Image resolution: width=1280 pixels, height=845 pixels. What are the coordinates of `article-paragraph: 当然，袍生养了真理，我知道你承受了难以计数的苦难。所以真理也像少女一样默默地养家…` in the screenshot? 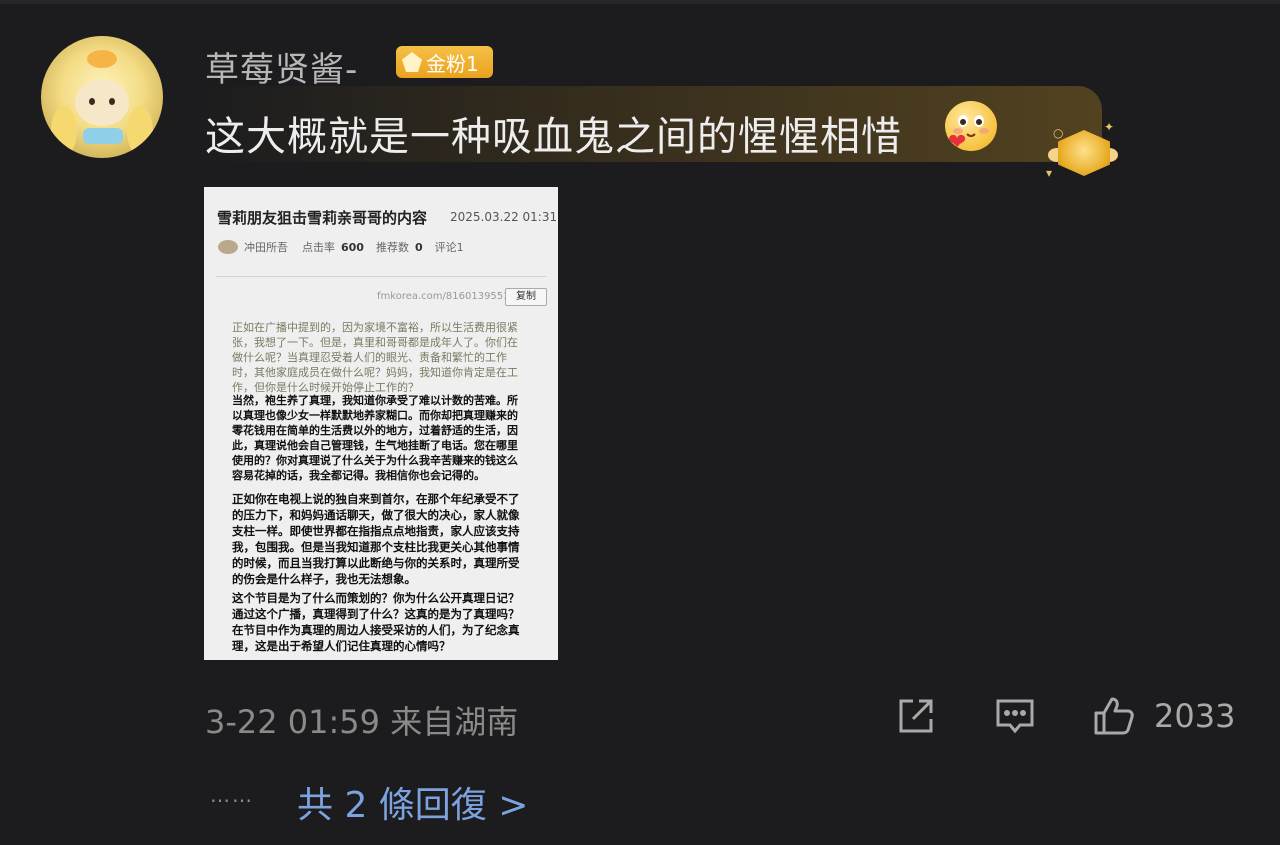 It's located at (375, 438).